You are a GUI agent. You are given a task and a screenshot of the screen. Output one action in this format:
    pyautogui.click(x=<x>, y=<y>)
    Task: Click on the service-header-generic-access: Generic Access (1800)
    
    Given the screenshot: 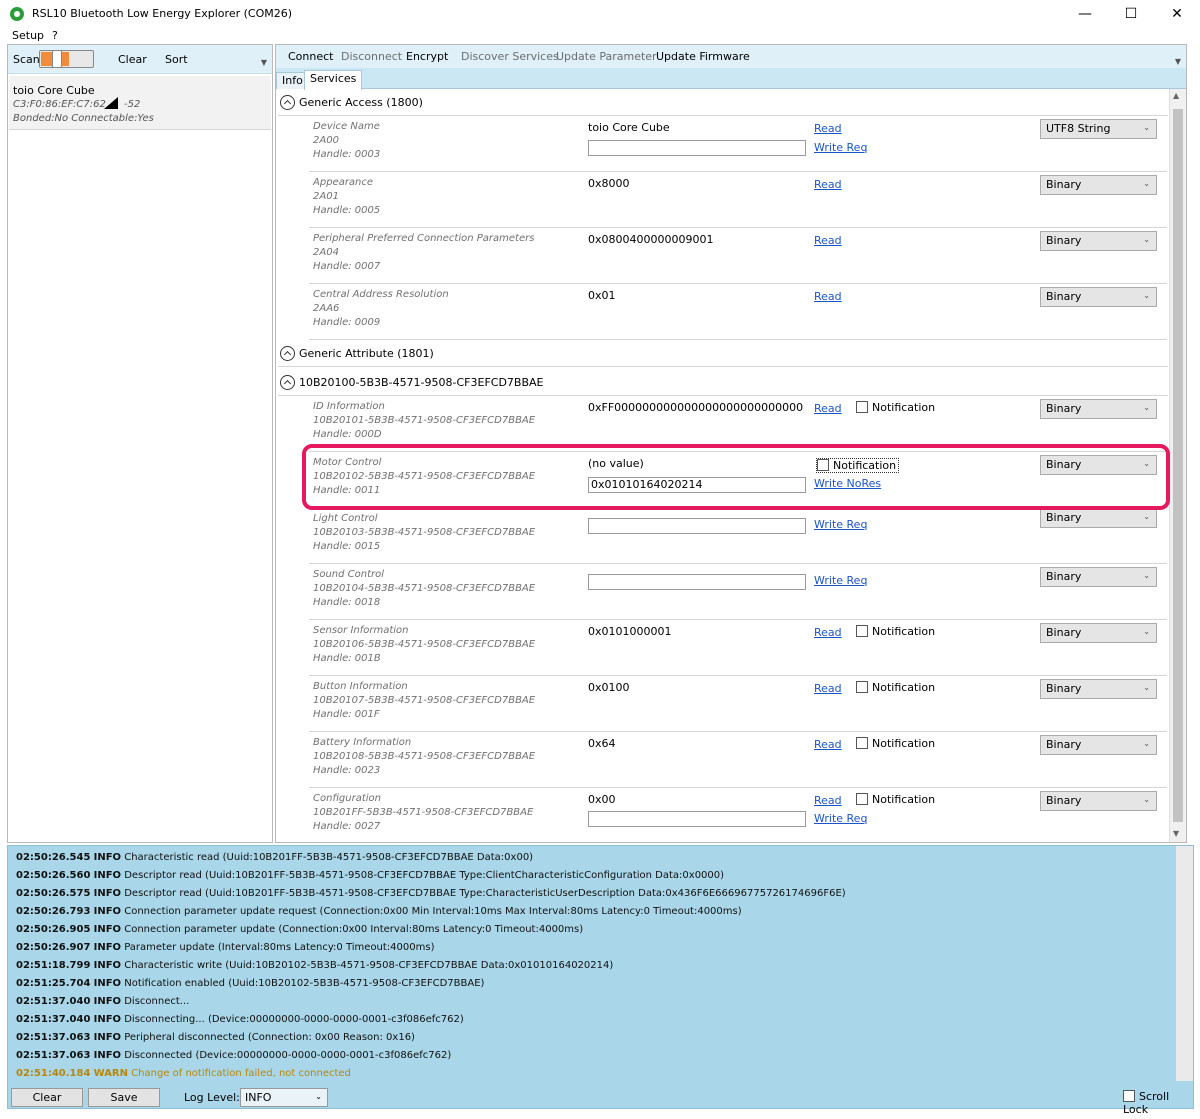 What is the action you would take?
    pyautogui.click(x=723, y=102)
    